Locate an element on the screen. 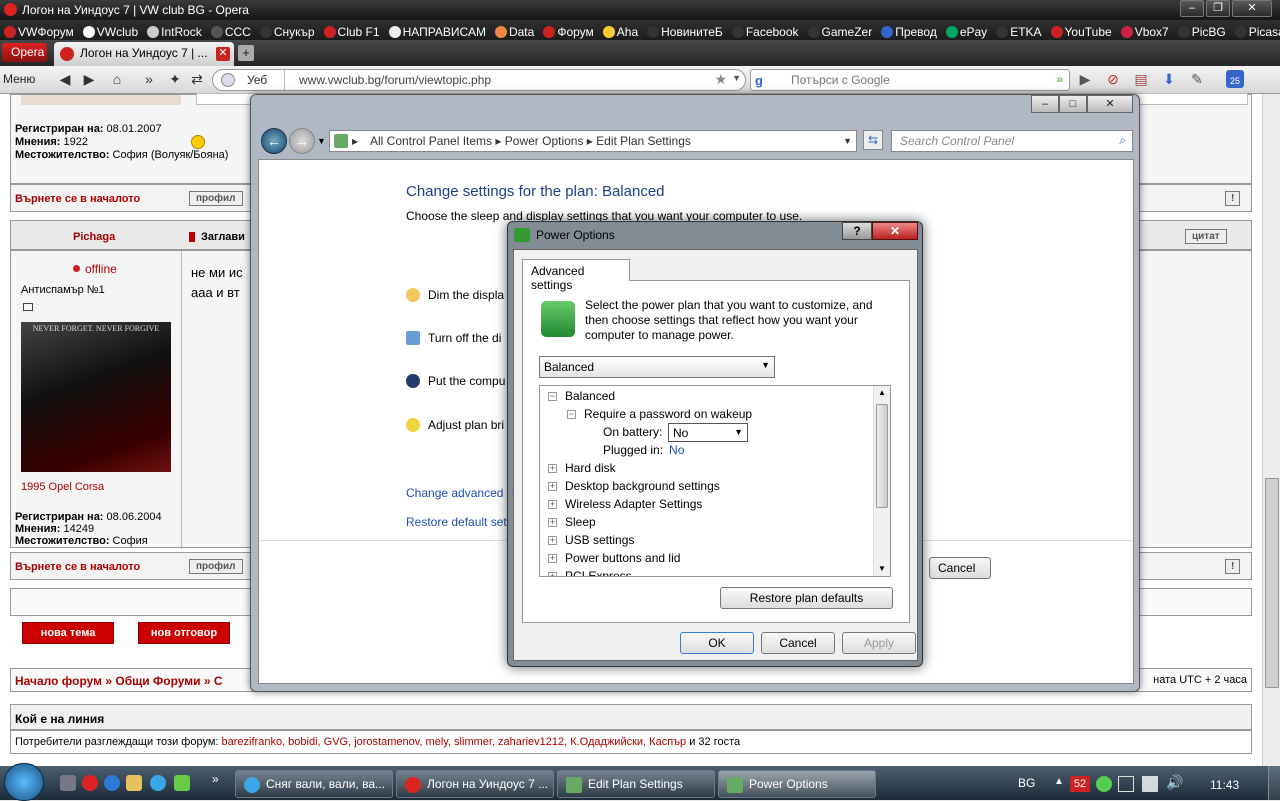 Image resolution: width=1280 pixels, height=801 pixels. mail-icon: 25 is located at coordinates (1235, 79).